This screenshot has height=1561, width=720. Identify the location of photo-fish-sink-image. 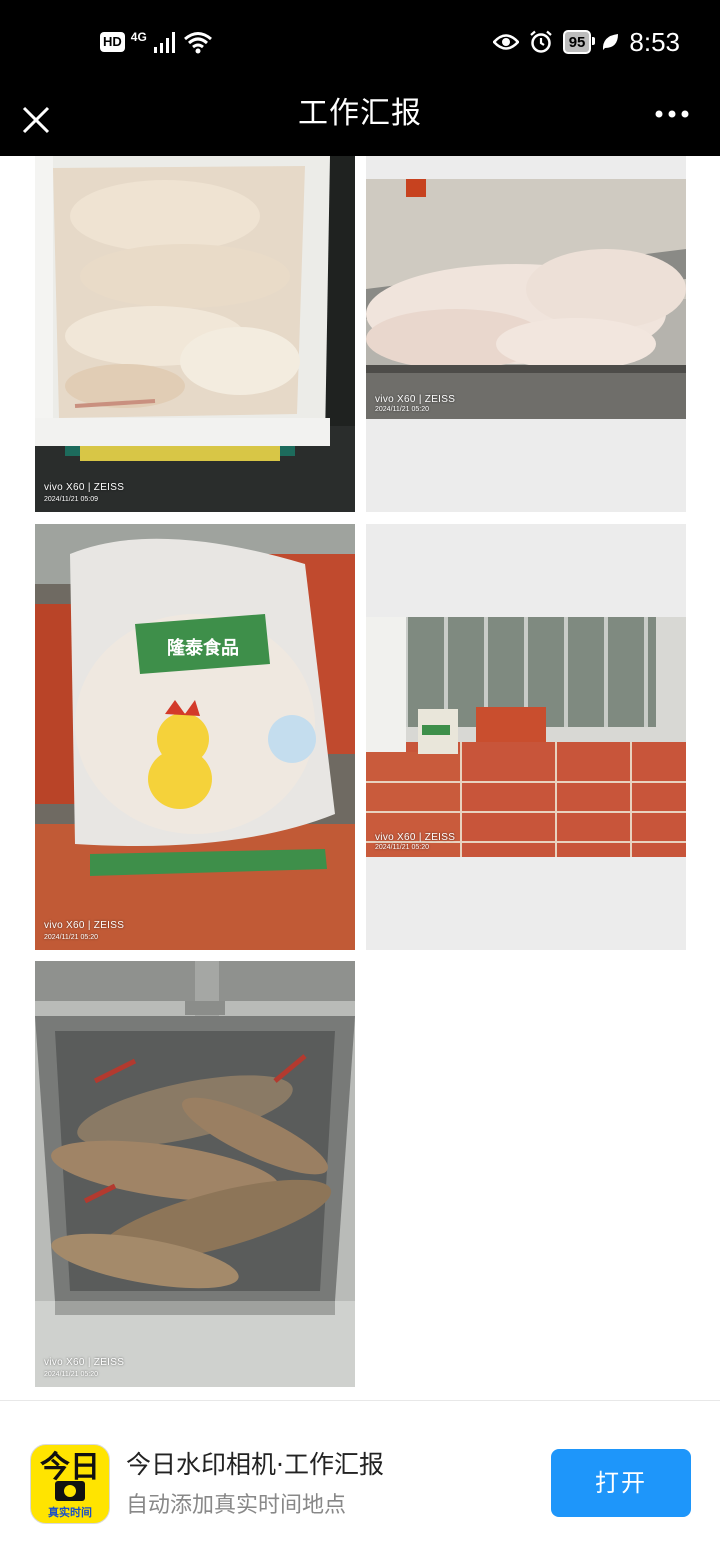
(195, 1174).